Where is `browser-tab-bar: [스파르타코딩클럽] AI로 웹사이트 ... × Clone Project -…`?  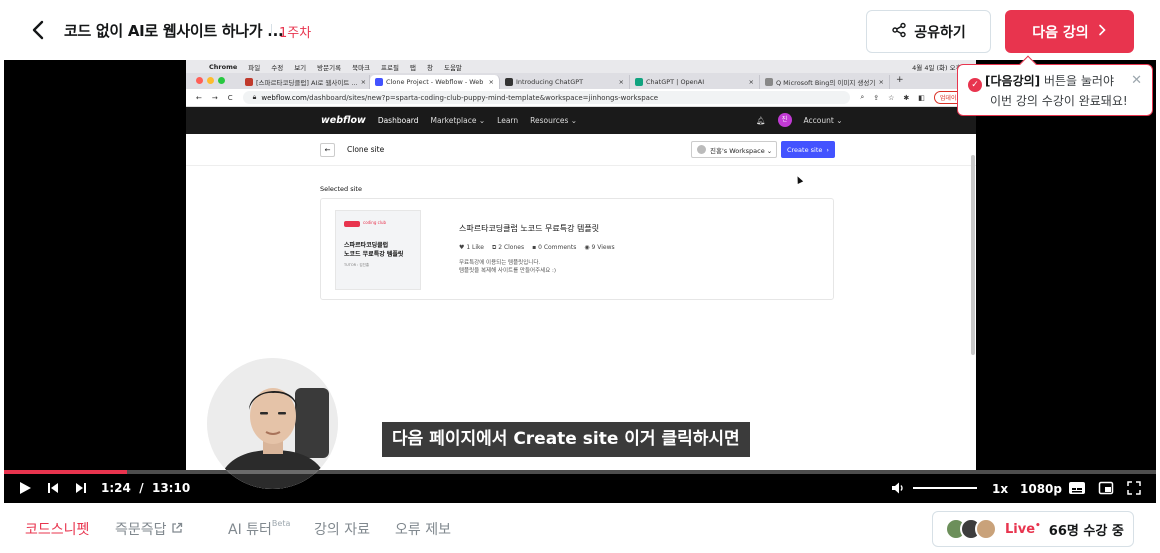 browser-tab-bar: [스파르타코딩클럽] AI로 웹사이트 ... × Clone Project -… is located at coordinates (581, 81).